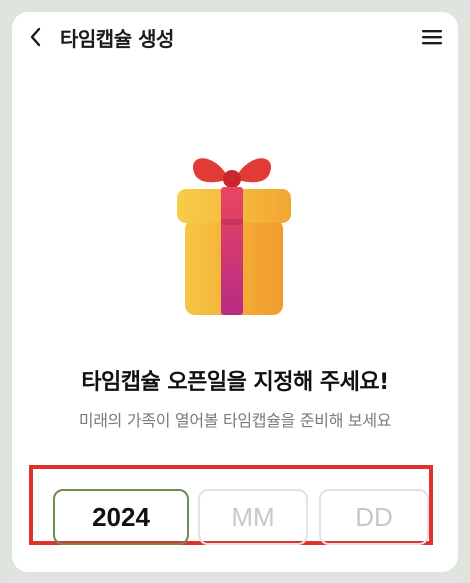 This screenshot has width=470, height=583. I want to click on chevron-left-icon, so click(35, 37).